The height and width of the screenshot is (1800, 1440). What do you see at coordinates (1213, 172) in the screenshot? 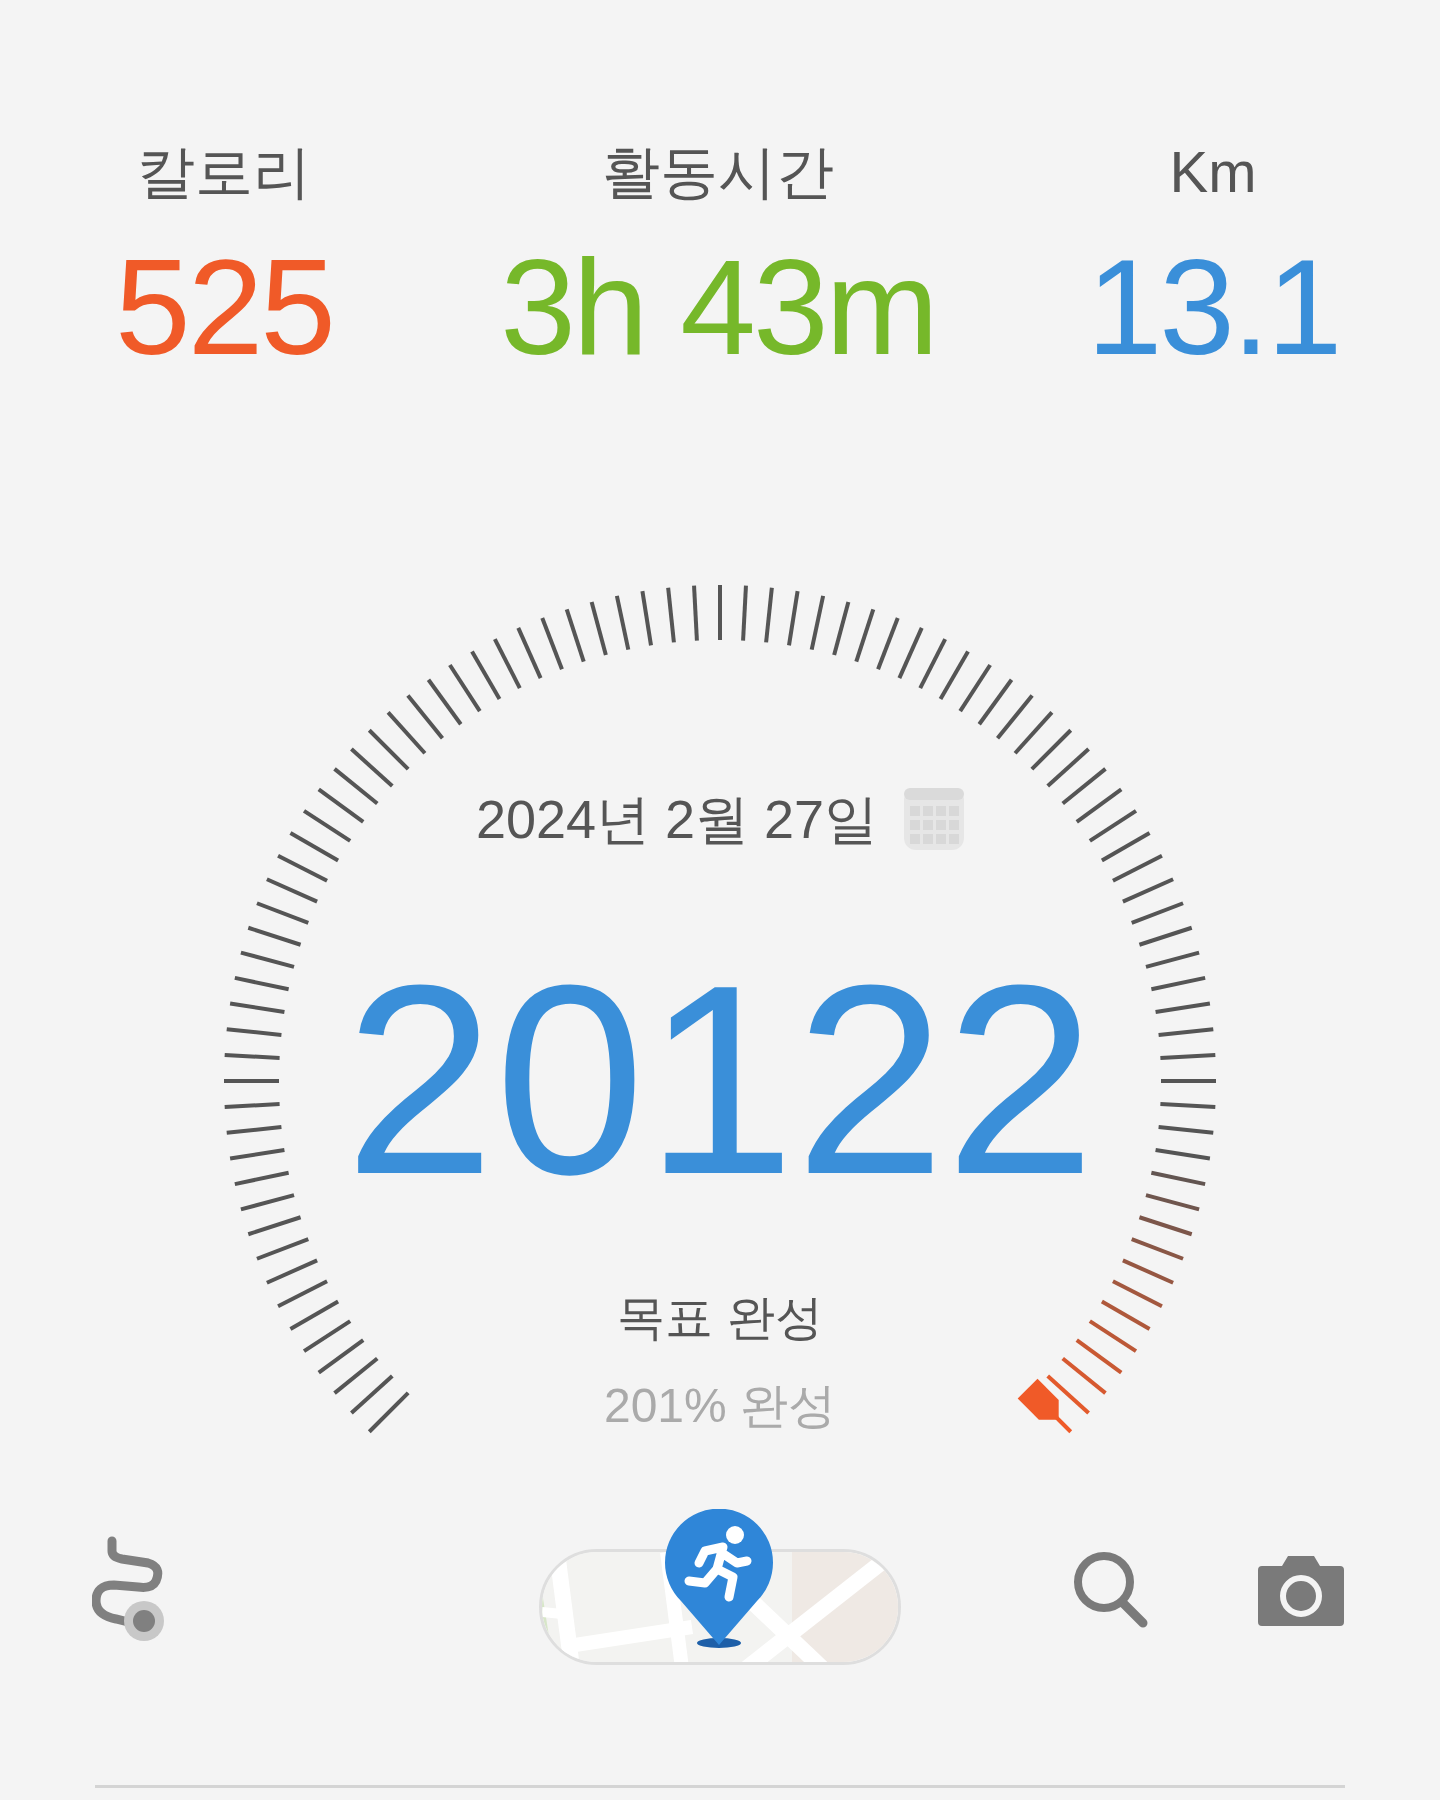
I see `stat-label: Km` at bounding box center [1213, 172].